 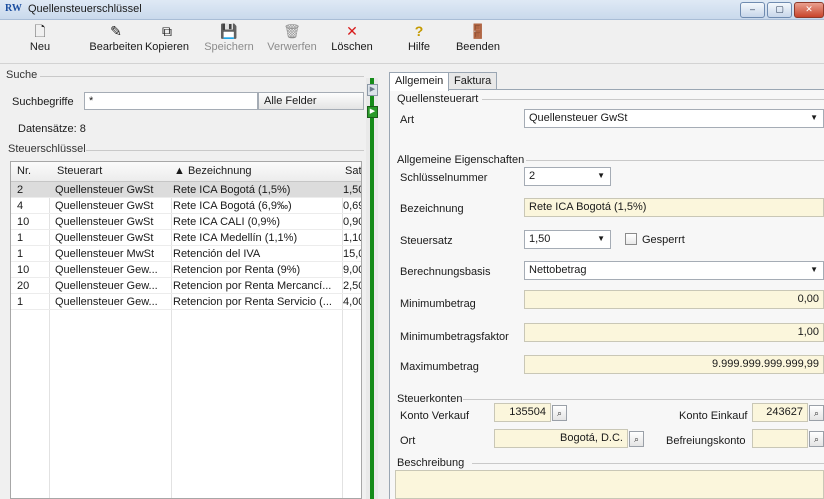 I want to click on accounts-section-header: Steuerkonten, so click(x=430, y=399).